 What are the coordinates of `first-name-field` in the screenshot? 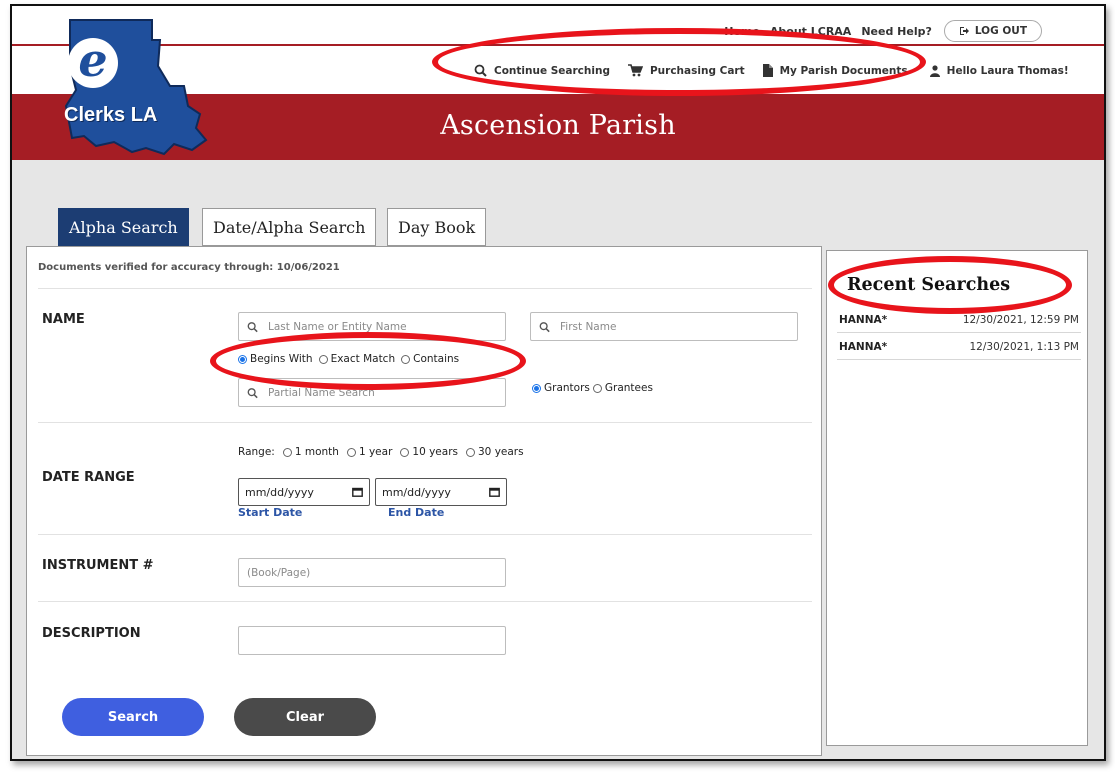 It's located at (664, 326).